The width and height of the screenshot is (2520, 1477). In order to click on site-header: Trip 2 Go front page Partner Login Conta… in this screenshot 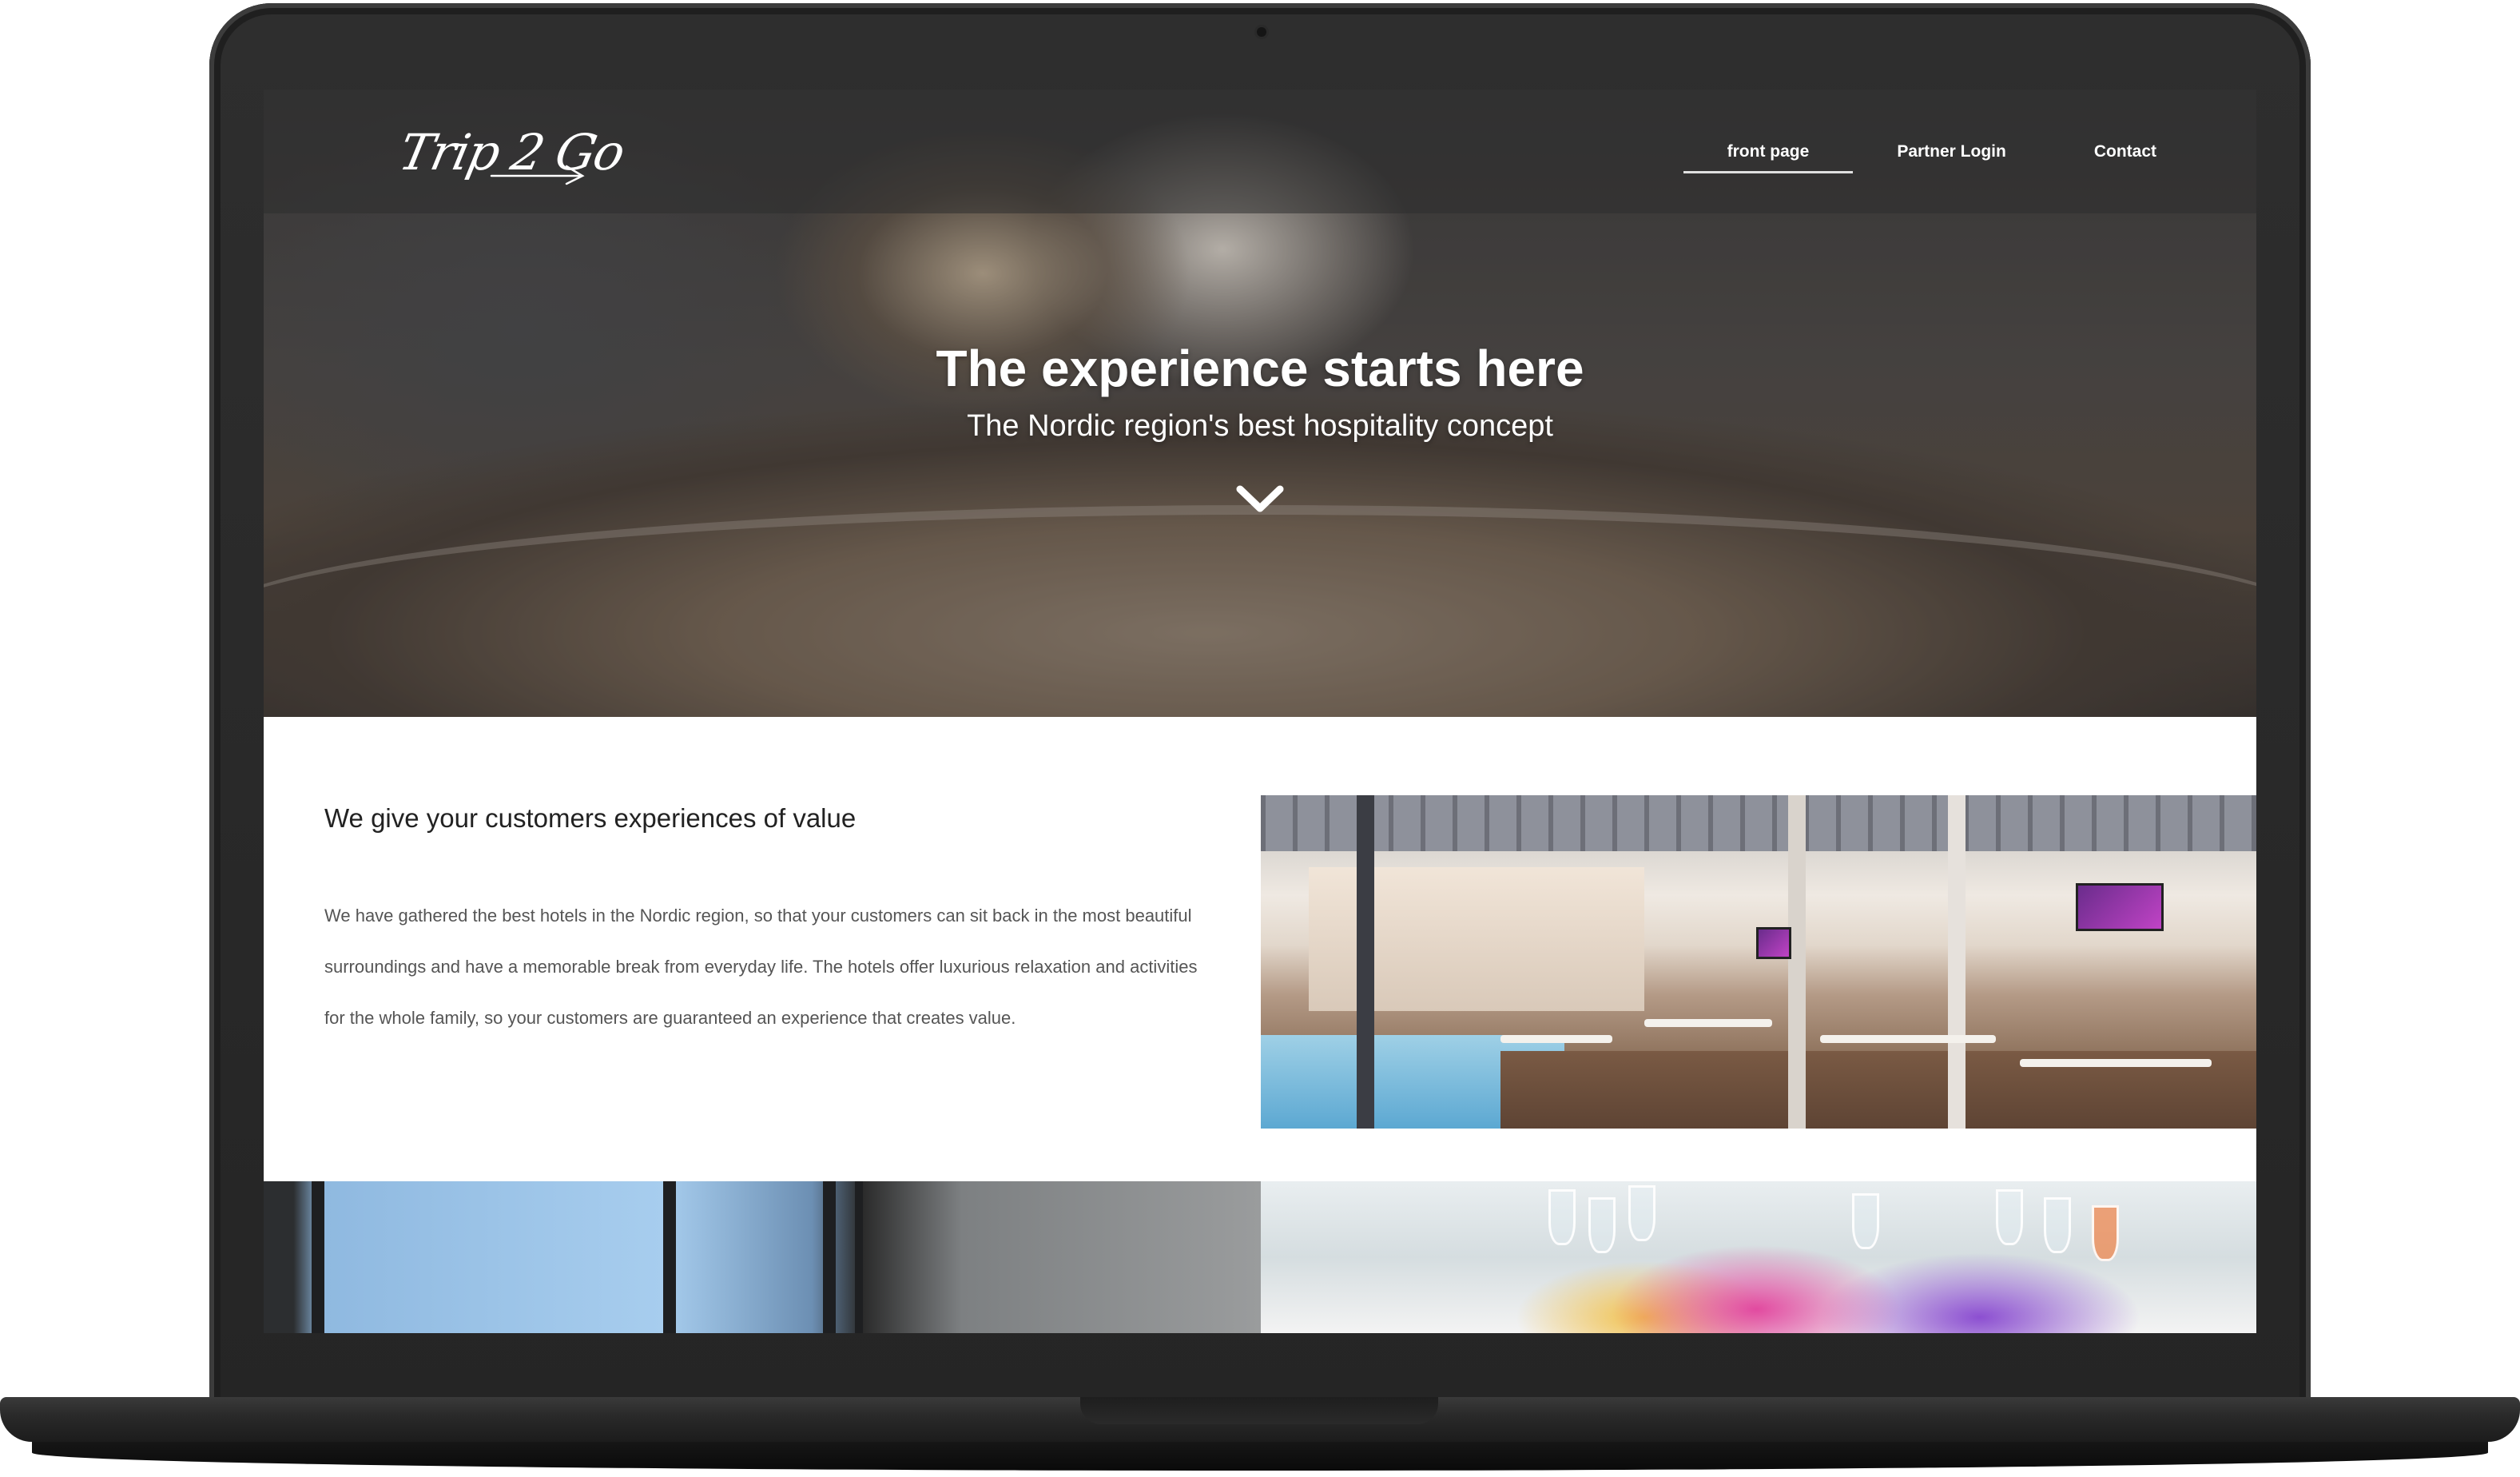, I will do `click(1260, 151)`.